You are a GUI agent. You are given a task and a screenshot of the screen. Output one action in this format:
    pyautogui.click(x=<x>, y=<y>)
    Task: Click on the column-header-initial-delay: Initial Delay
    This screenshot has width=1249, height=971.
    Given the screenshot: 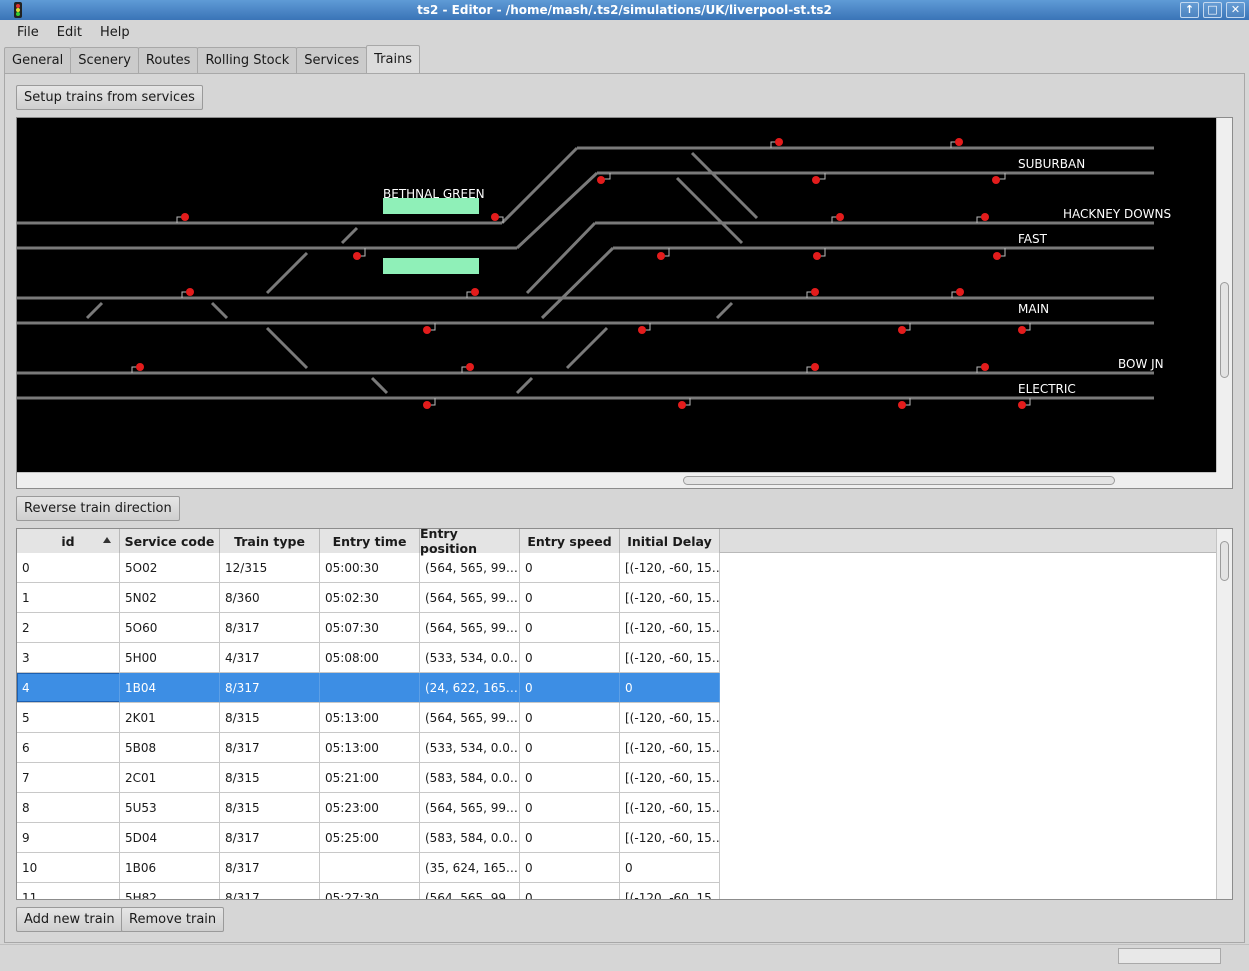 What is the action you would take?
    pyautogui.click(x=670, y=541)
    